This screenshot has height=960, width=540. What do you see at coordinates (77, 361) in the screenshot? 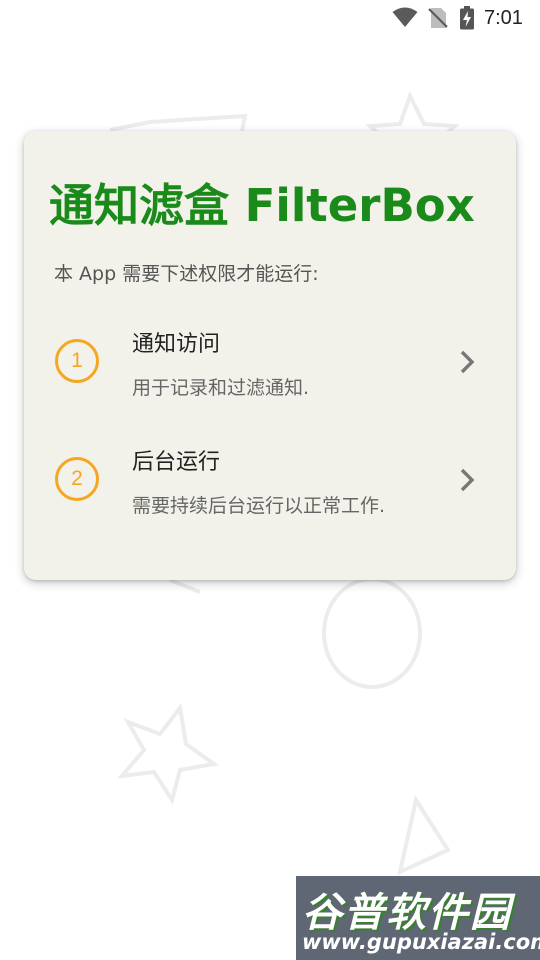
I see `step-number-badge: 1` at bounding box center [77, 361].